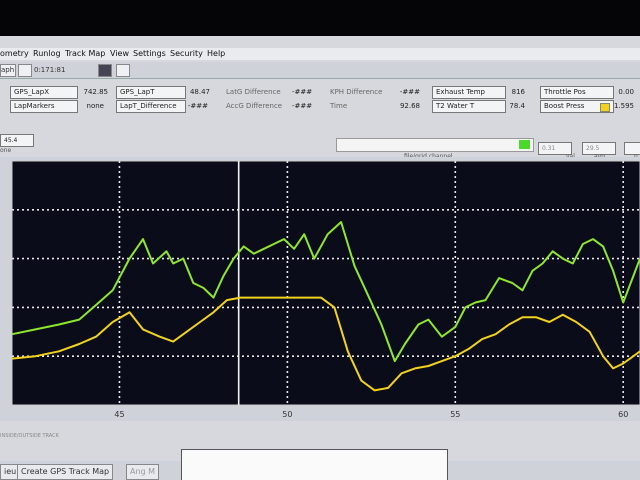  Describe the element at coordinates (338, 106) in the screenshot. I see `channel-label-time: Time` at that location.